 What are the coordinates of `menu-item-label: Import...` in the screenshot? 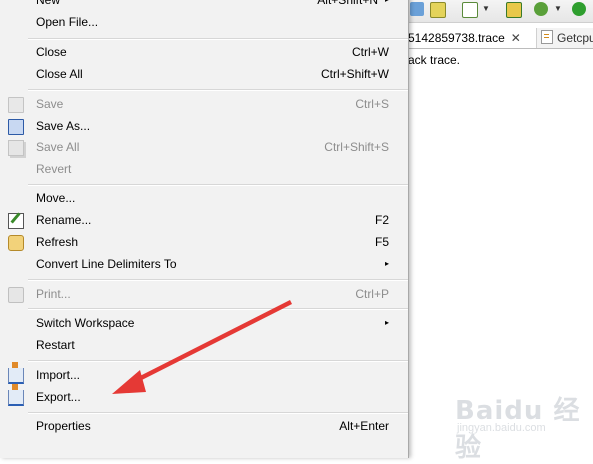 It's located at (58, 375).